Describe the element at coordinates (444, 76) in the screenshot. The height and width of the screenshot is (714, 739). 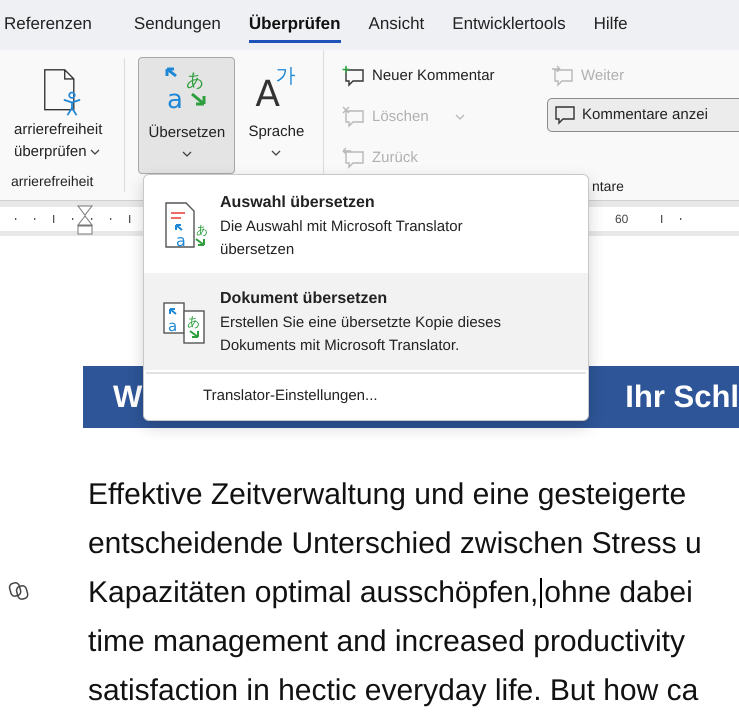
I see `new-comment-button: Neuer Kommentar` at that location.